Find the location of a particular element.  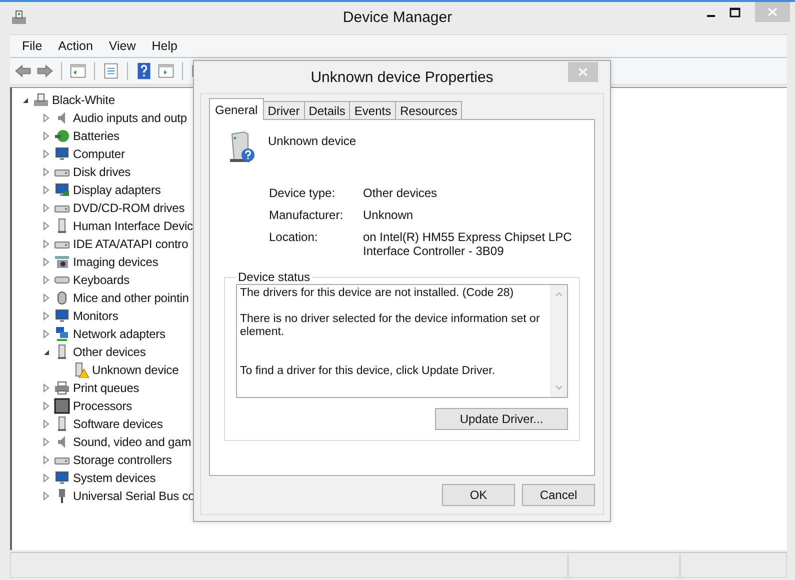

group-title: Device status is located at coordinates (274, 277).